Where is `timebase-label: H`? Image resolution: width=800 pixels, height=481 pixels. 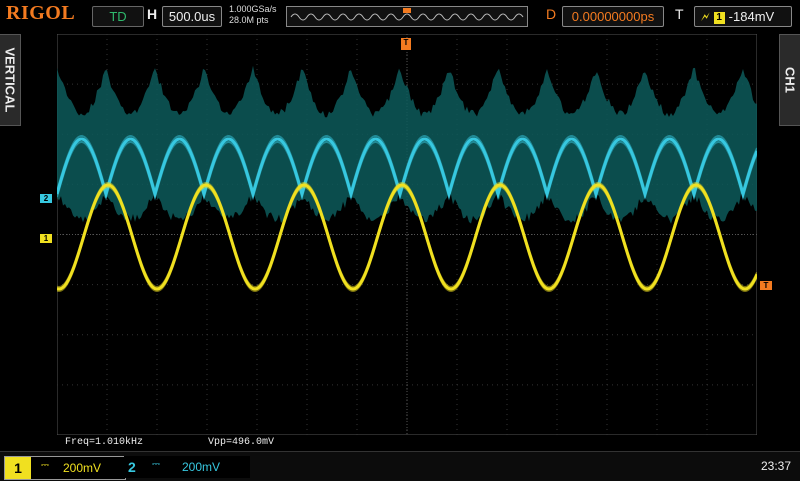 timebase-label: H is located at coordinates (152, 14).